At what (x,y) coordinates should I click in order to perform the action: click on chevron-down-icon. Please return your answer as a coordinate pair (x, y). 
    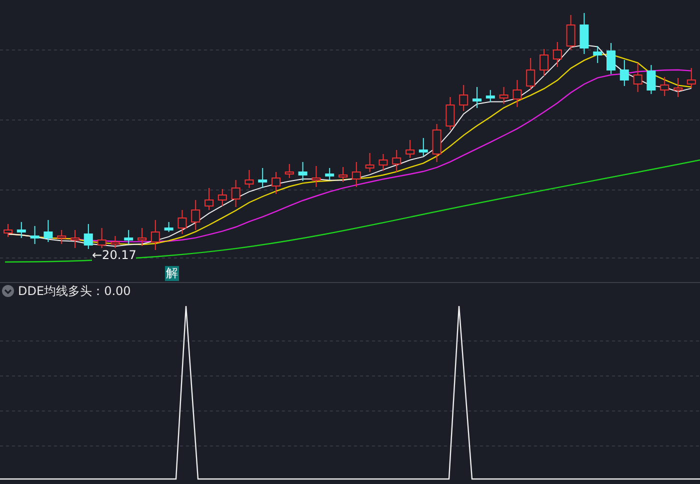
    Looking at the image, I should click on (8, 291).